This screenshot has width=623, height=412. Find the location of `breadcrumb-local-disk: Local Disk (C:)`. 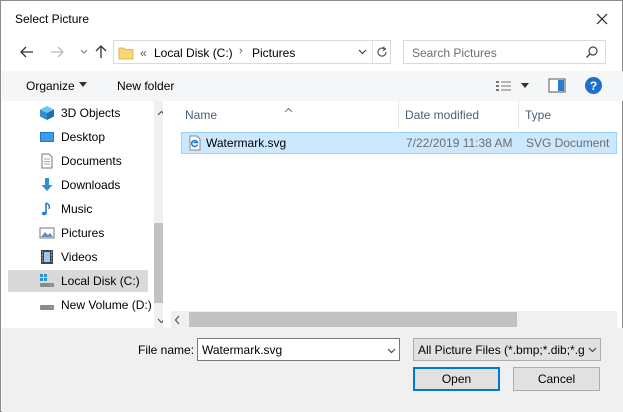

breadcrumb-local-disk: Local Disk (C:) is located at coordinates (193, 53).